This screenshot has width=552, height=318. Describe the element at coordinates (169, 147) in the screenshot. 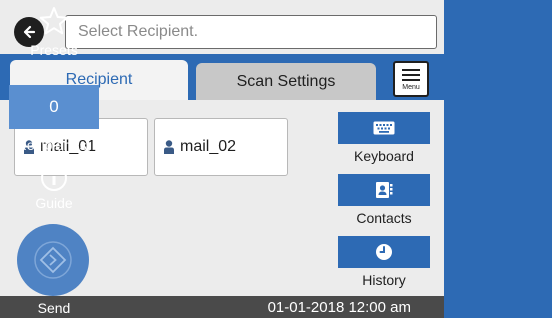

I see `person-icon` at that location.